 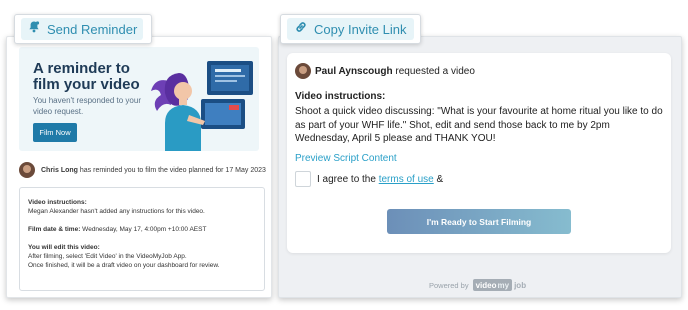 What do you see at coordinates (438, 179) in the screenshot?
I see `agree-suffix: &` at bounding box center [438, 179].